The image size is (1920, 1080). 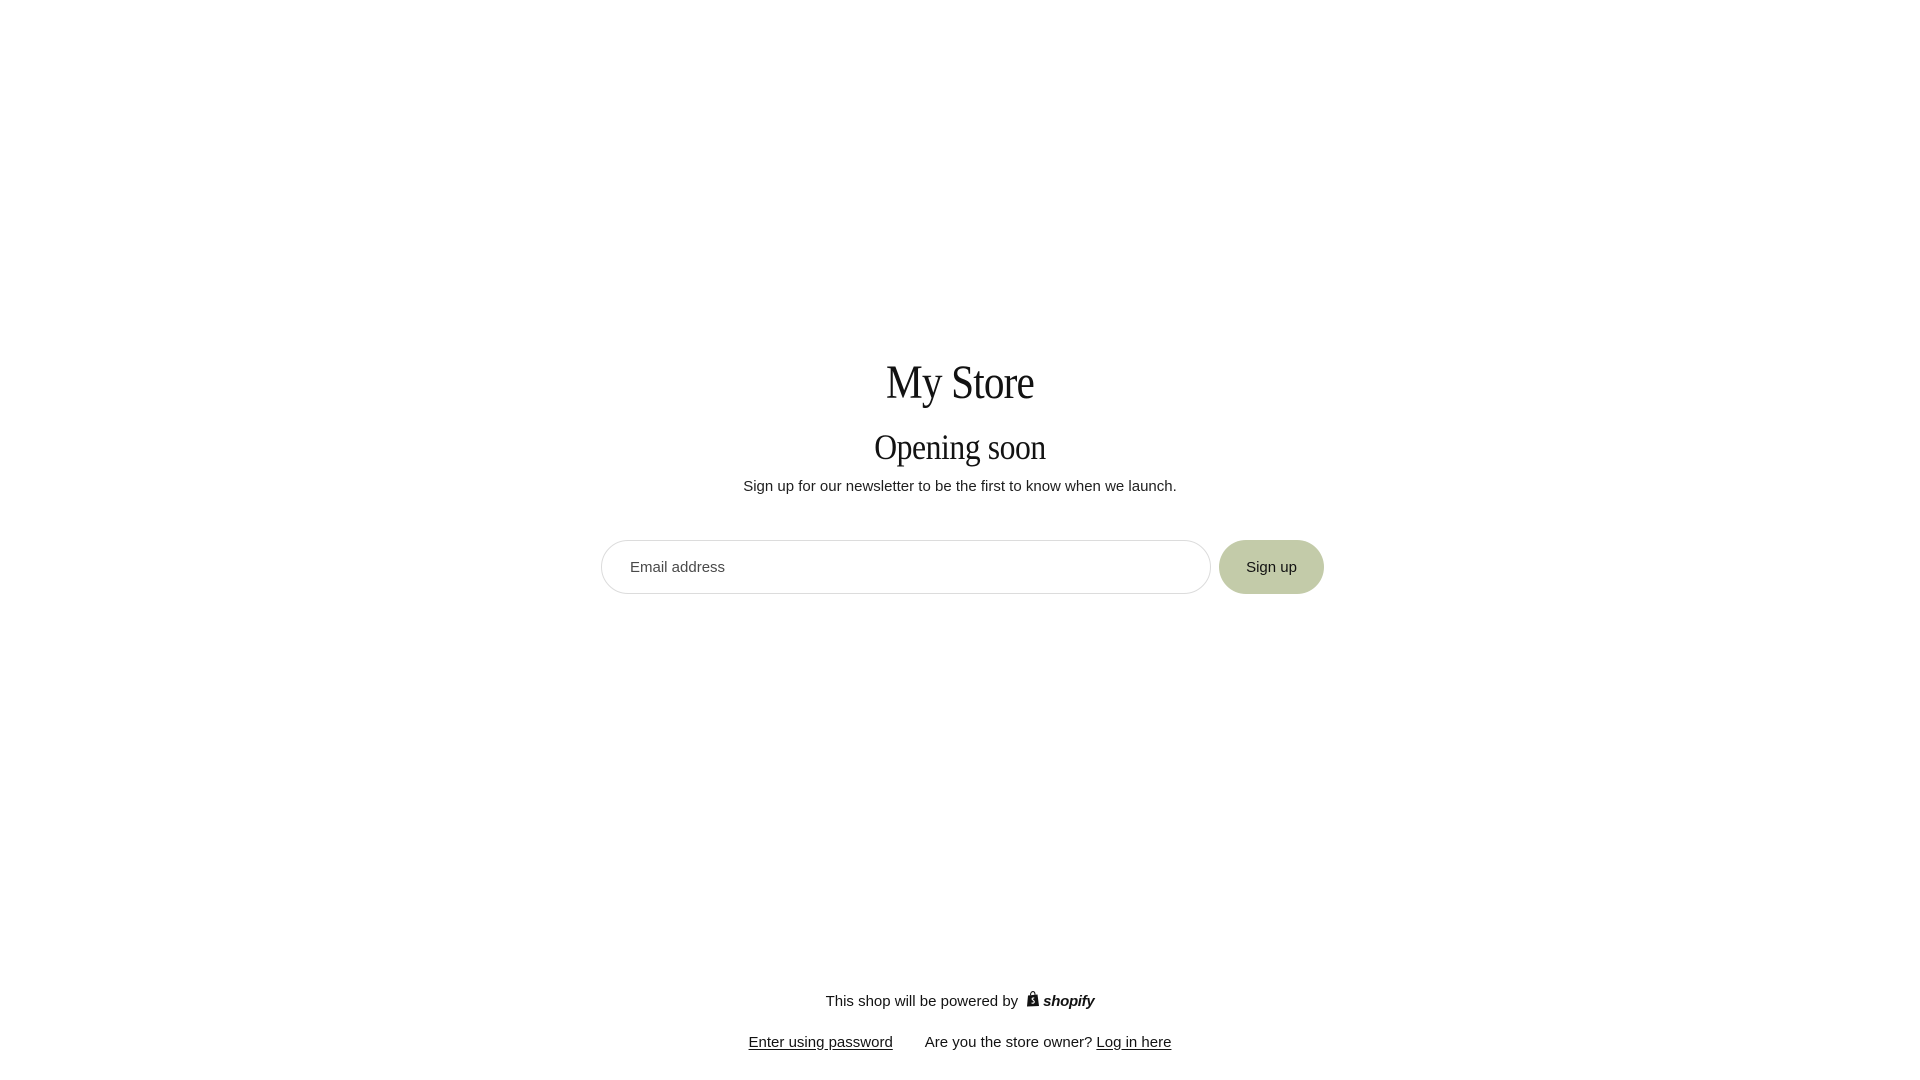 I want to click on shopify-logo-link: shopify, so click(x=1060, y=1001).